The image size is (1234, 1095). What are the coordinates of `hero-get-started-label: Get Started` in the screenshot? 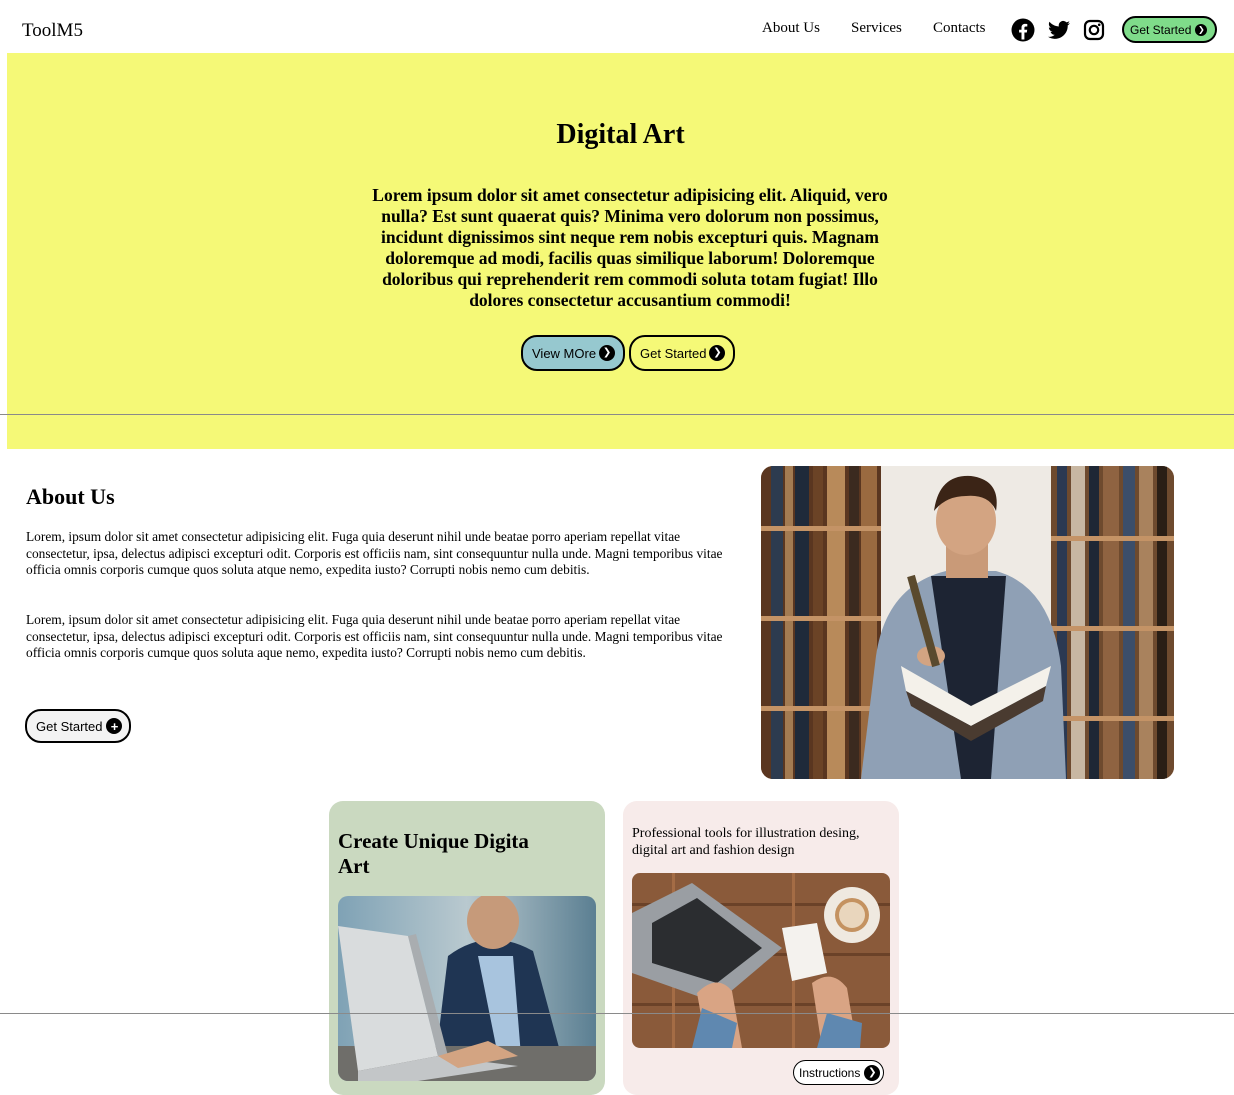 It's located at (673, 353).